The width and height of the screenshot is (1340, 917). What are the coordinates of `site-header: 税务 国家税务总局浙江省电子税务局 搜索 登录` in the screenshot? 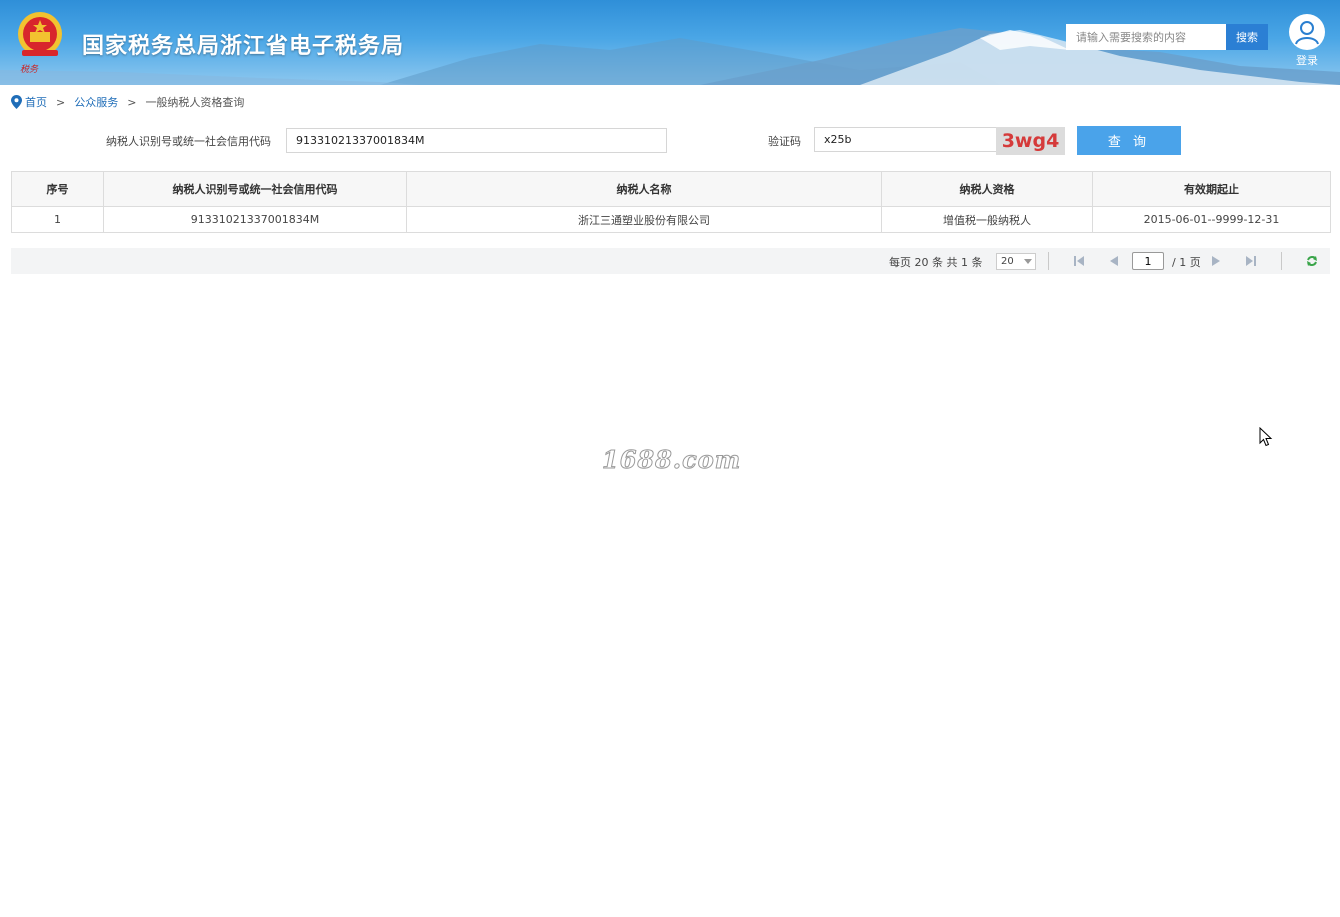 It's located at (670, 42).